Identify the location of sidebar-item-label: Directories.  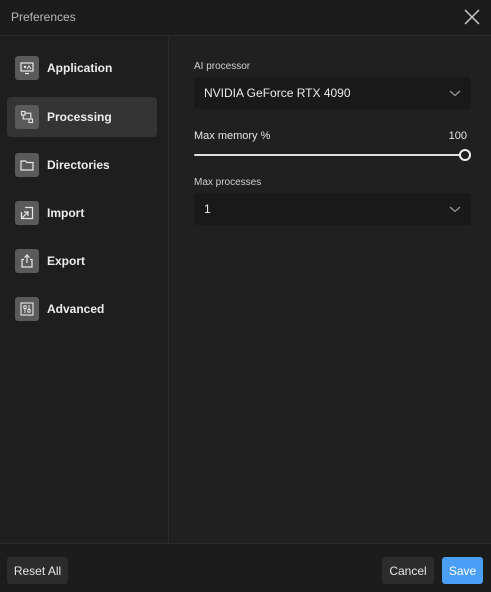
(78, 165).